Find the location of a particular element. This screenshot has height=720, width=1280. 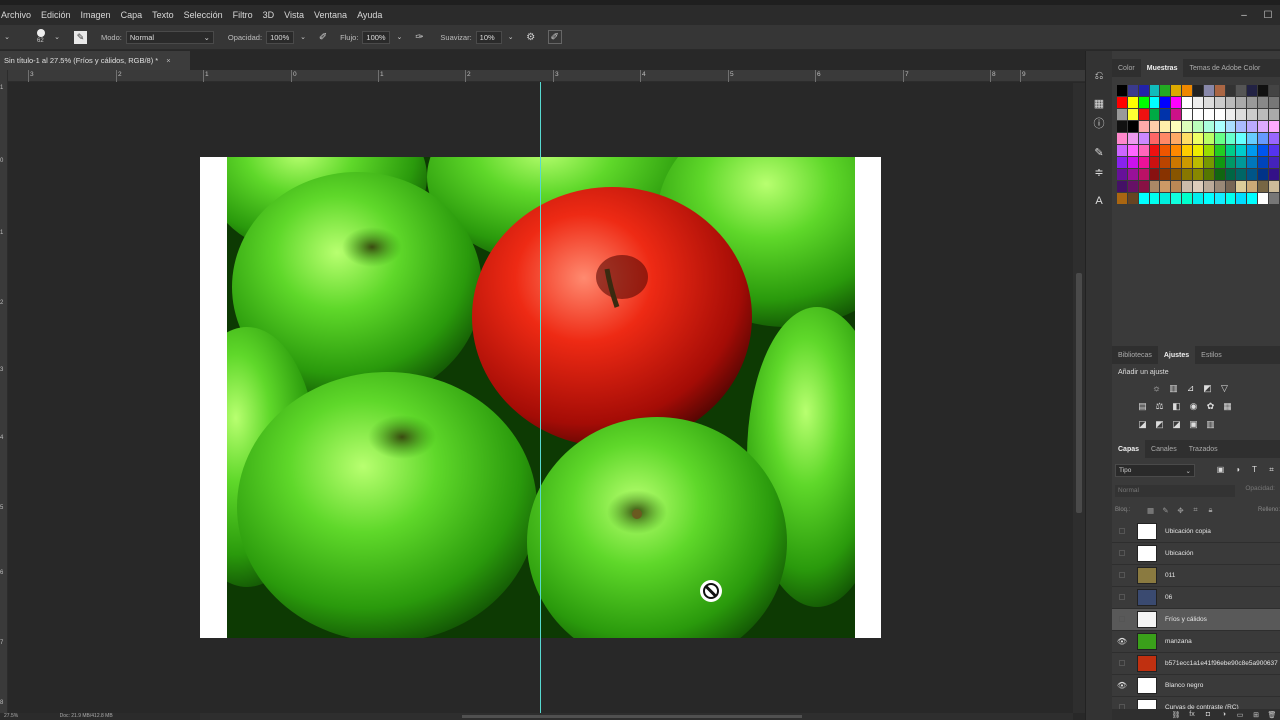

shape-filter-icon: ⌗ is located at coordinates (1271, 470).